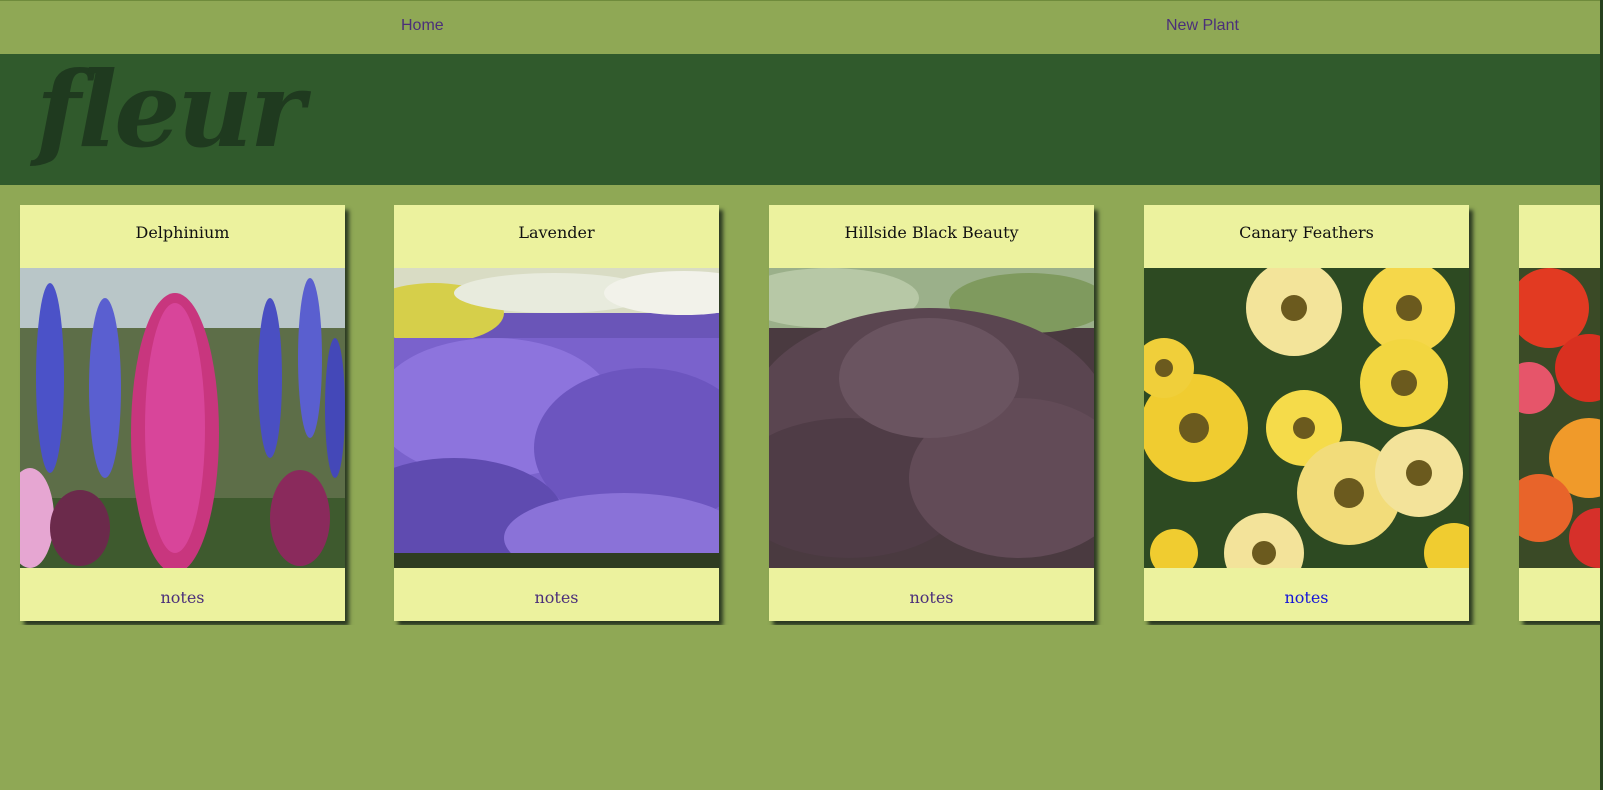  Describe the element at coordinates (556, 418) in the screenshot. I see `plant-photo-lavender` at that location.